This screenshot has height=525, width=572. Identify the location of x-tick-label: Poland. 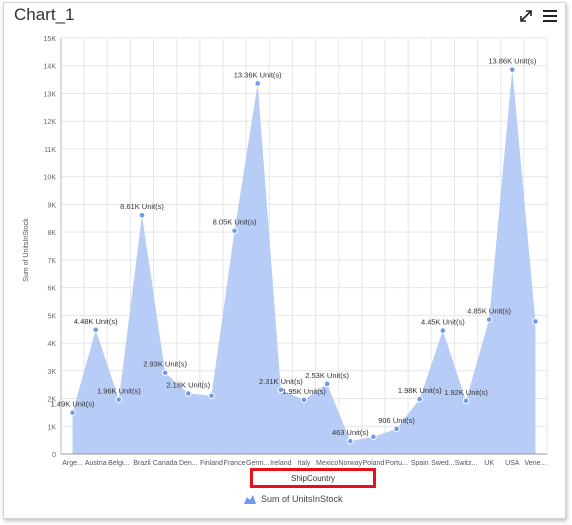
(374, 463).